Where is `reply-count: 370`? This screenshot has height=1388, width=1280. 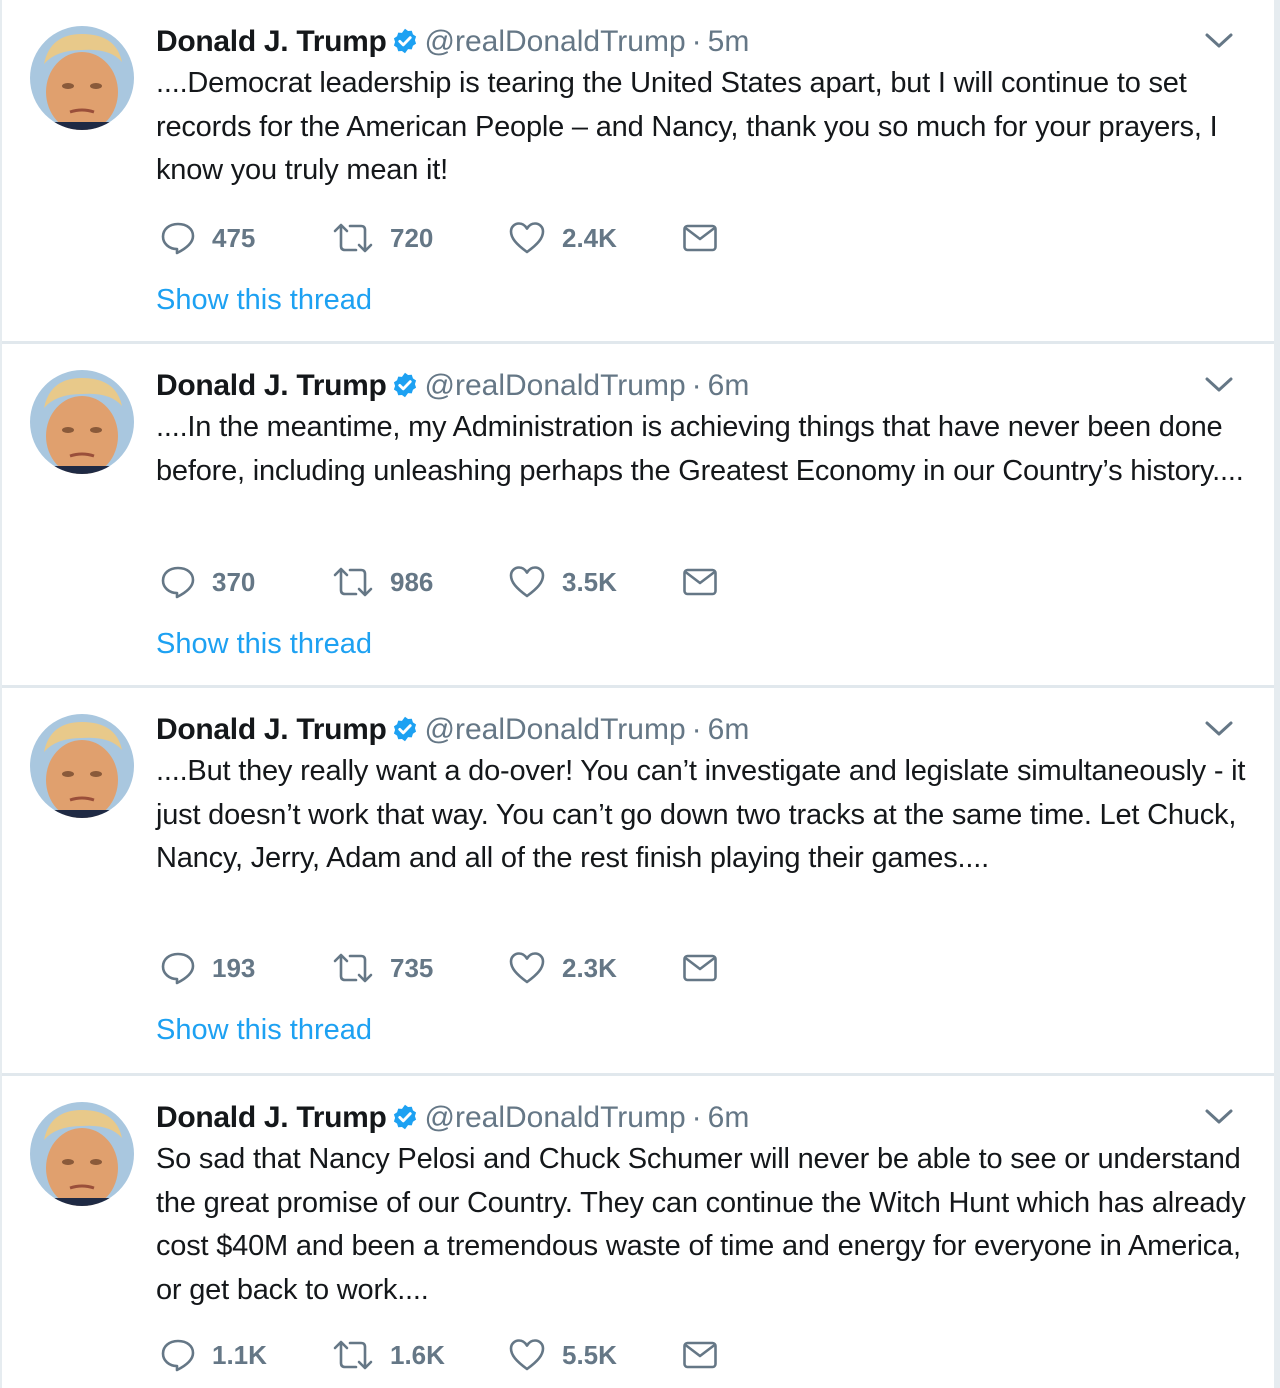 reply-count: 370 is located at coordinates (234, 581).